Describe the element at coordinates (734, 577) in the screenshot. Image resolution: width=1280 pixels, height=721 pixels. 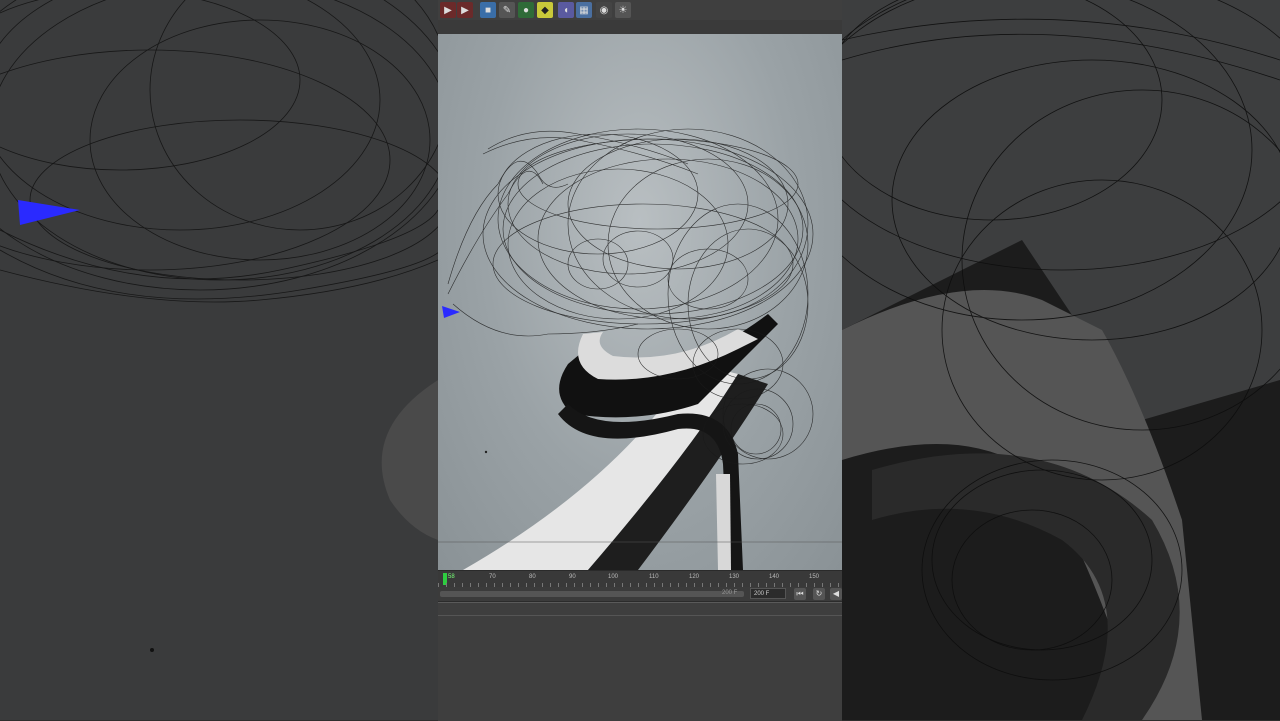
I see `tick-label: 130` at that location.